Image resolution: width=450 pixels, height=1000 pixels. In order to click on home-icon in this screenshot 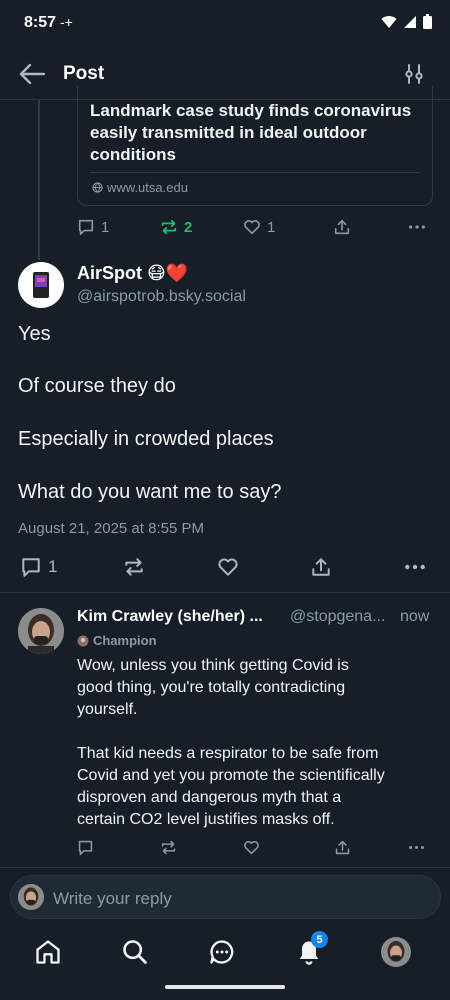, I will do `click(48, 952)`.